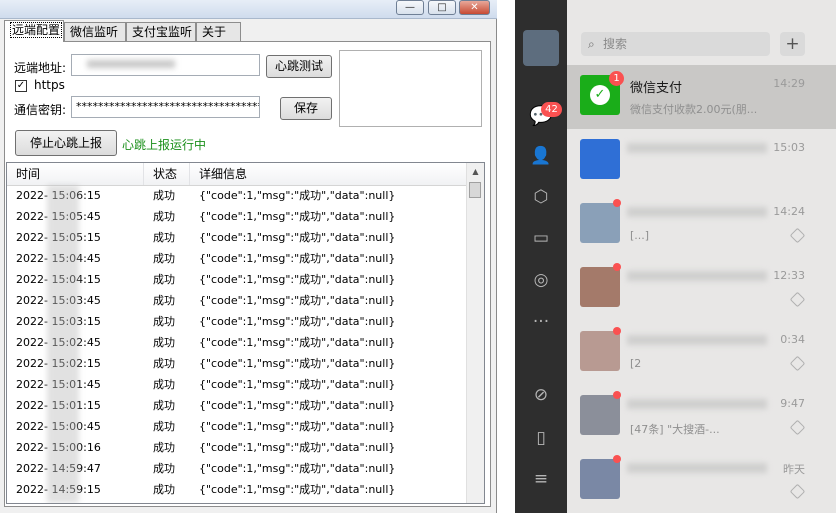 The image size is (836, 513). What do you see at coordinates (410, 7) in the screenshot?
I see `minimize-button: —` at bounding box center [410, 7].